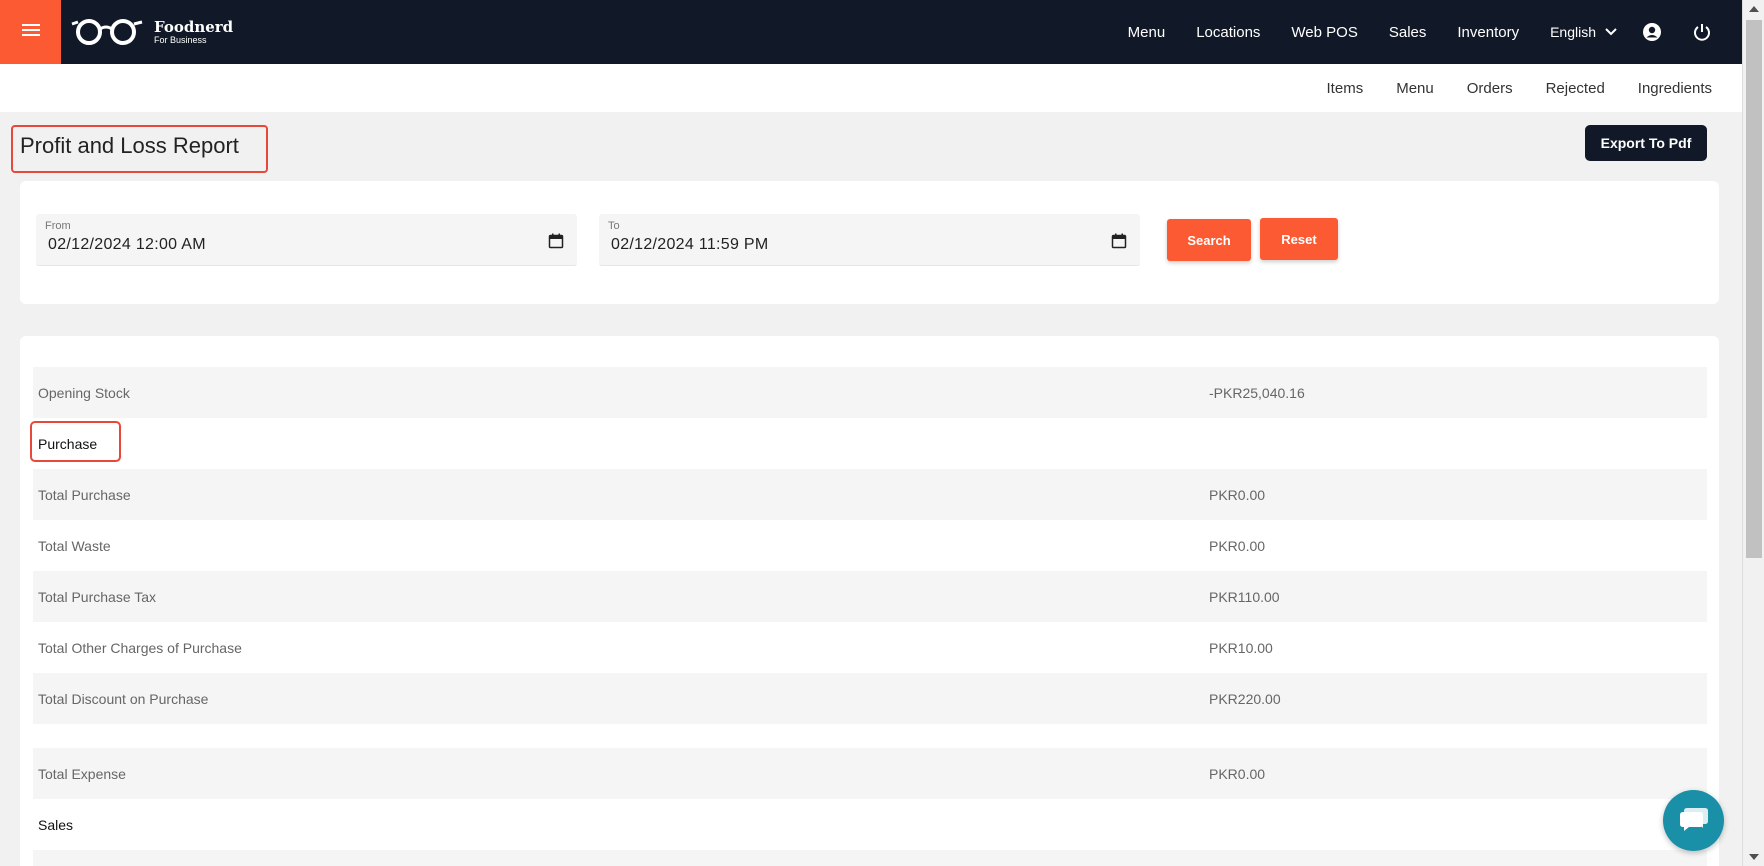 This screenshot has width=1764, height=866. What do you see at coordinates (870, 698) in the screenshot?
I see `table-row: Total Discount on Purchase PKR220.00` at bounding box center [870, 698].